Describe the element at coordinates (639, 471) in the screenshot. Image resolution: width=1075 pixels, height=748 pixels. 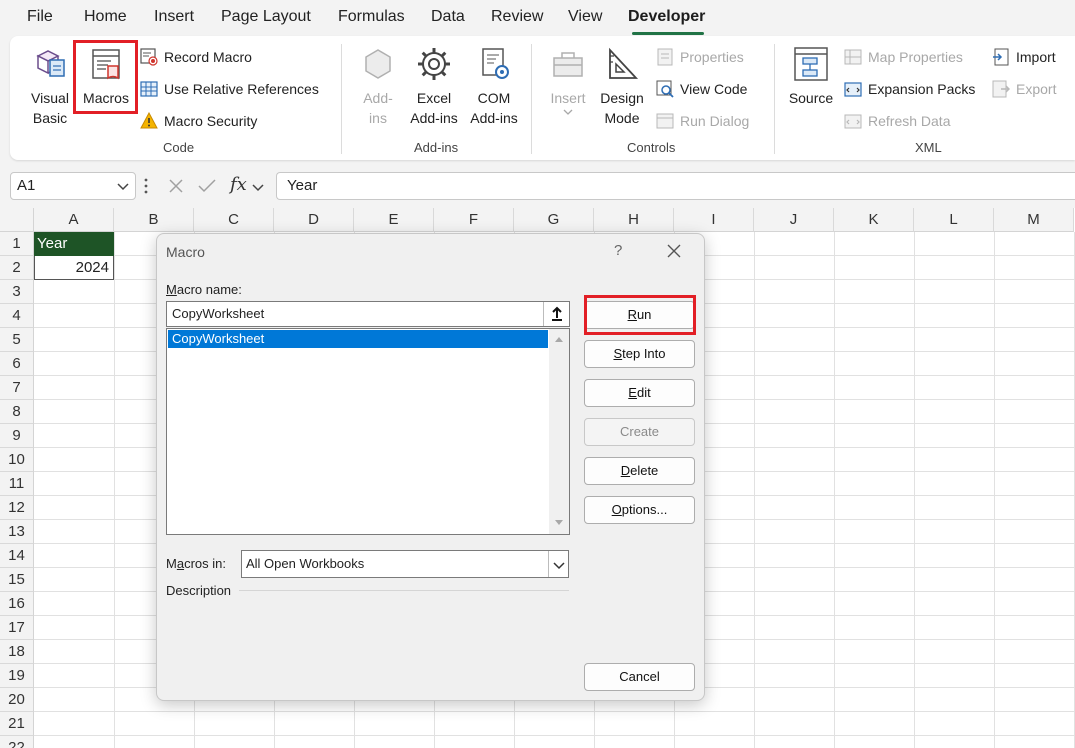
I see `delete-button: Delete` at that location.